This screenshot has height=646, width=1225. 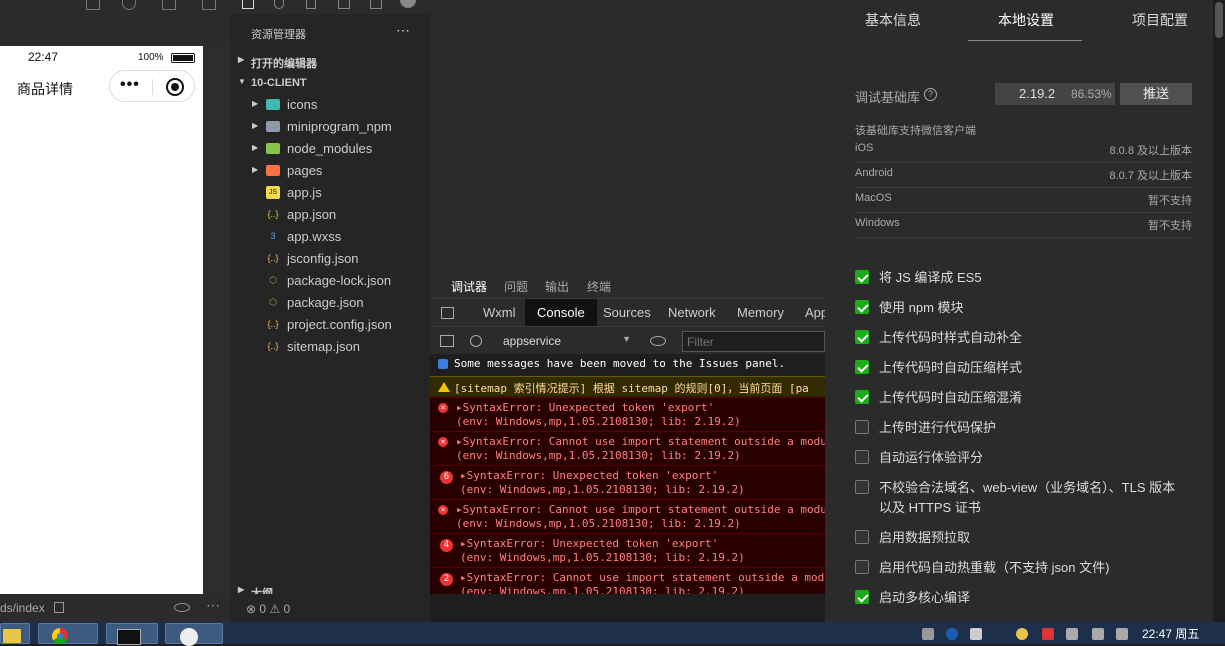 I want to click on search-icon, so click(x=279, y=4).